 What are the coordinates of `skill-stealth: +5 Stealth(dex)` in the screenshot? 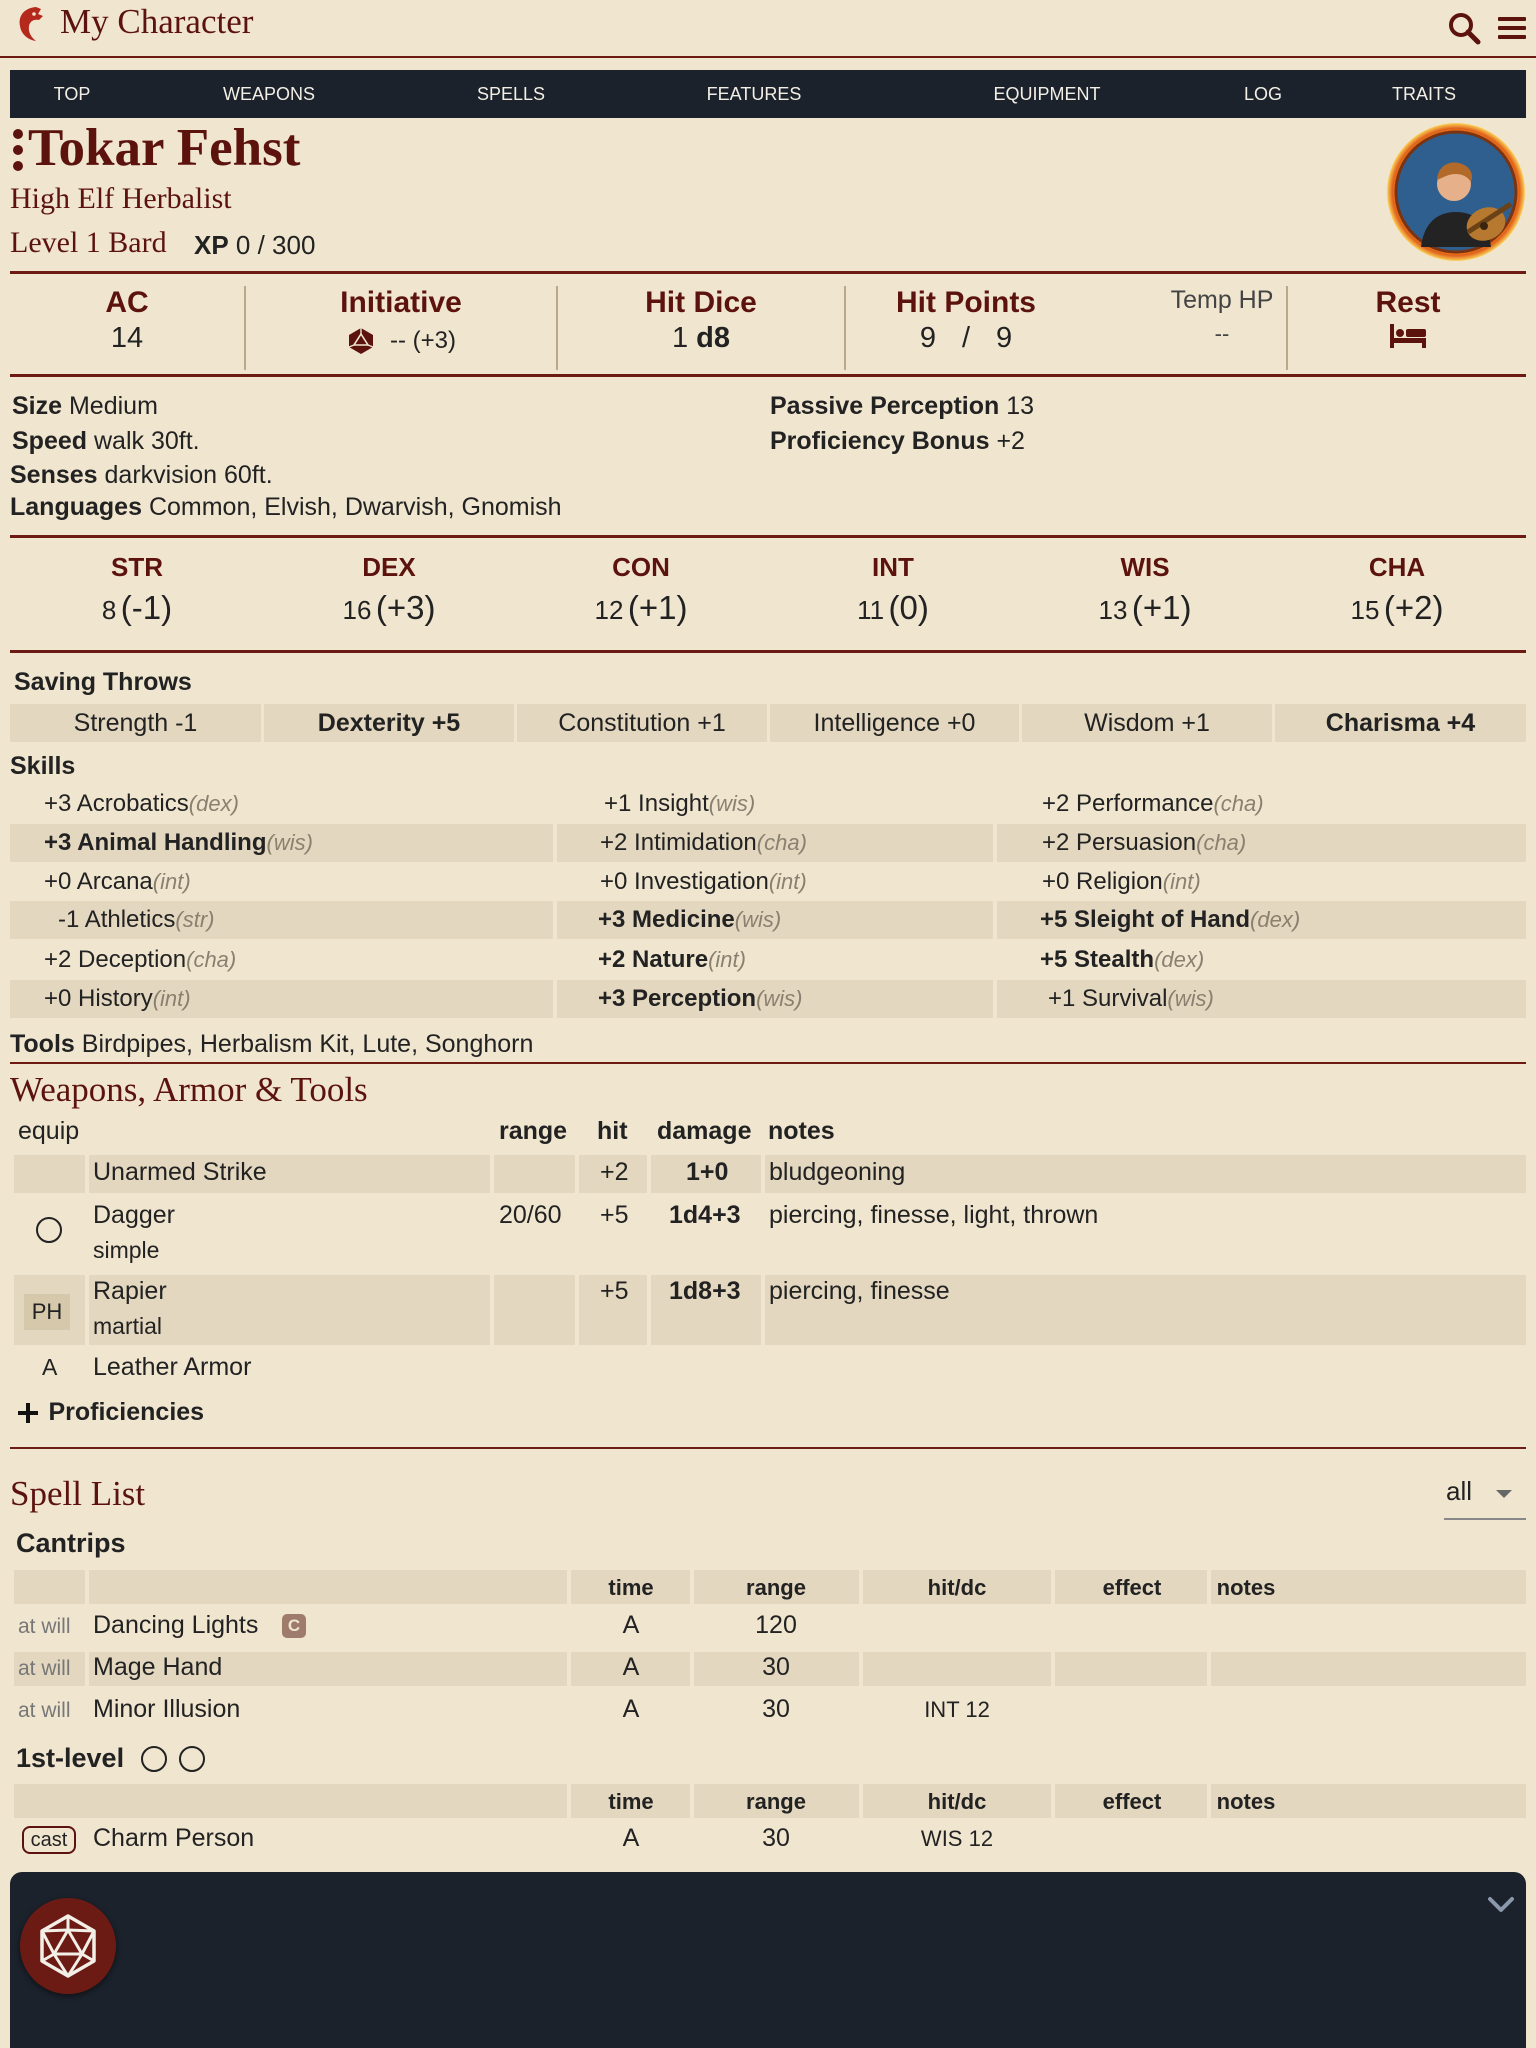 It's located at (1122, 960).